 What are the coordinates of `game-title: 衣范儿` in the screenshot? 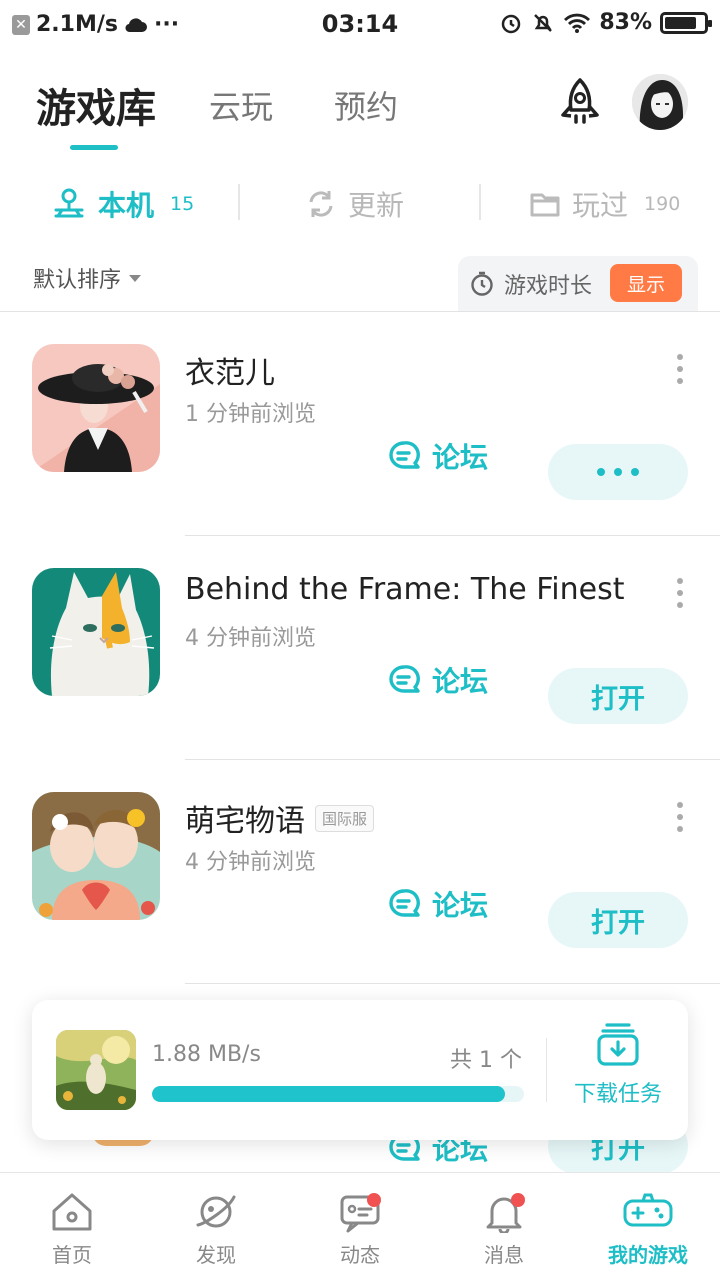 It's located at (405, 370).